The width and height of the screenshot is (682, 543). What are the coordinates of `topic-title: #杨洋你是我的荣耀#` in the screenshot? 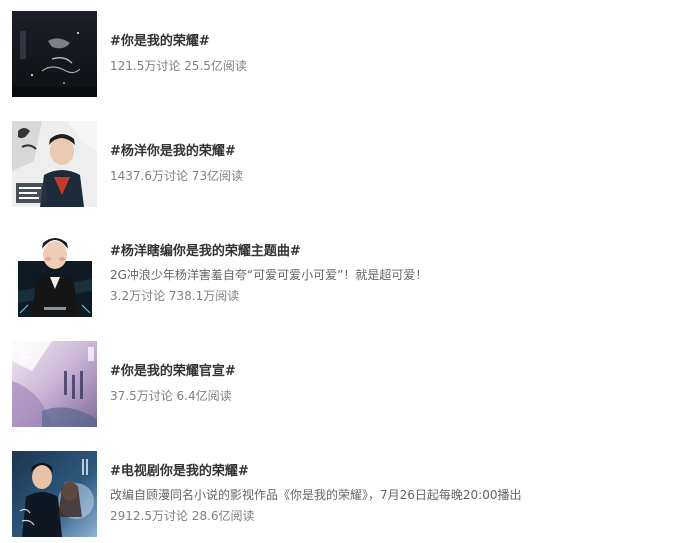 It's located at (173, 152).